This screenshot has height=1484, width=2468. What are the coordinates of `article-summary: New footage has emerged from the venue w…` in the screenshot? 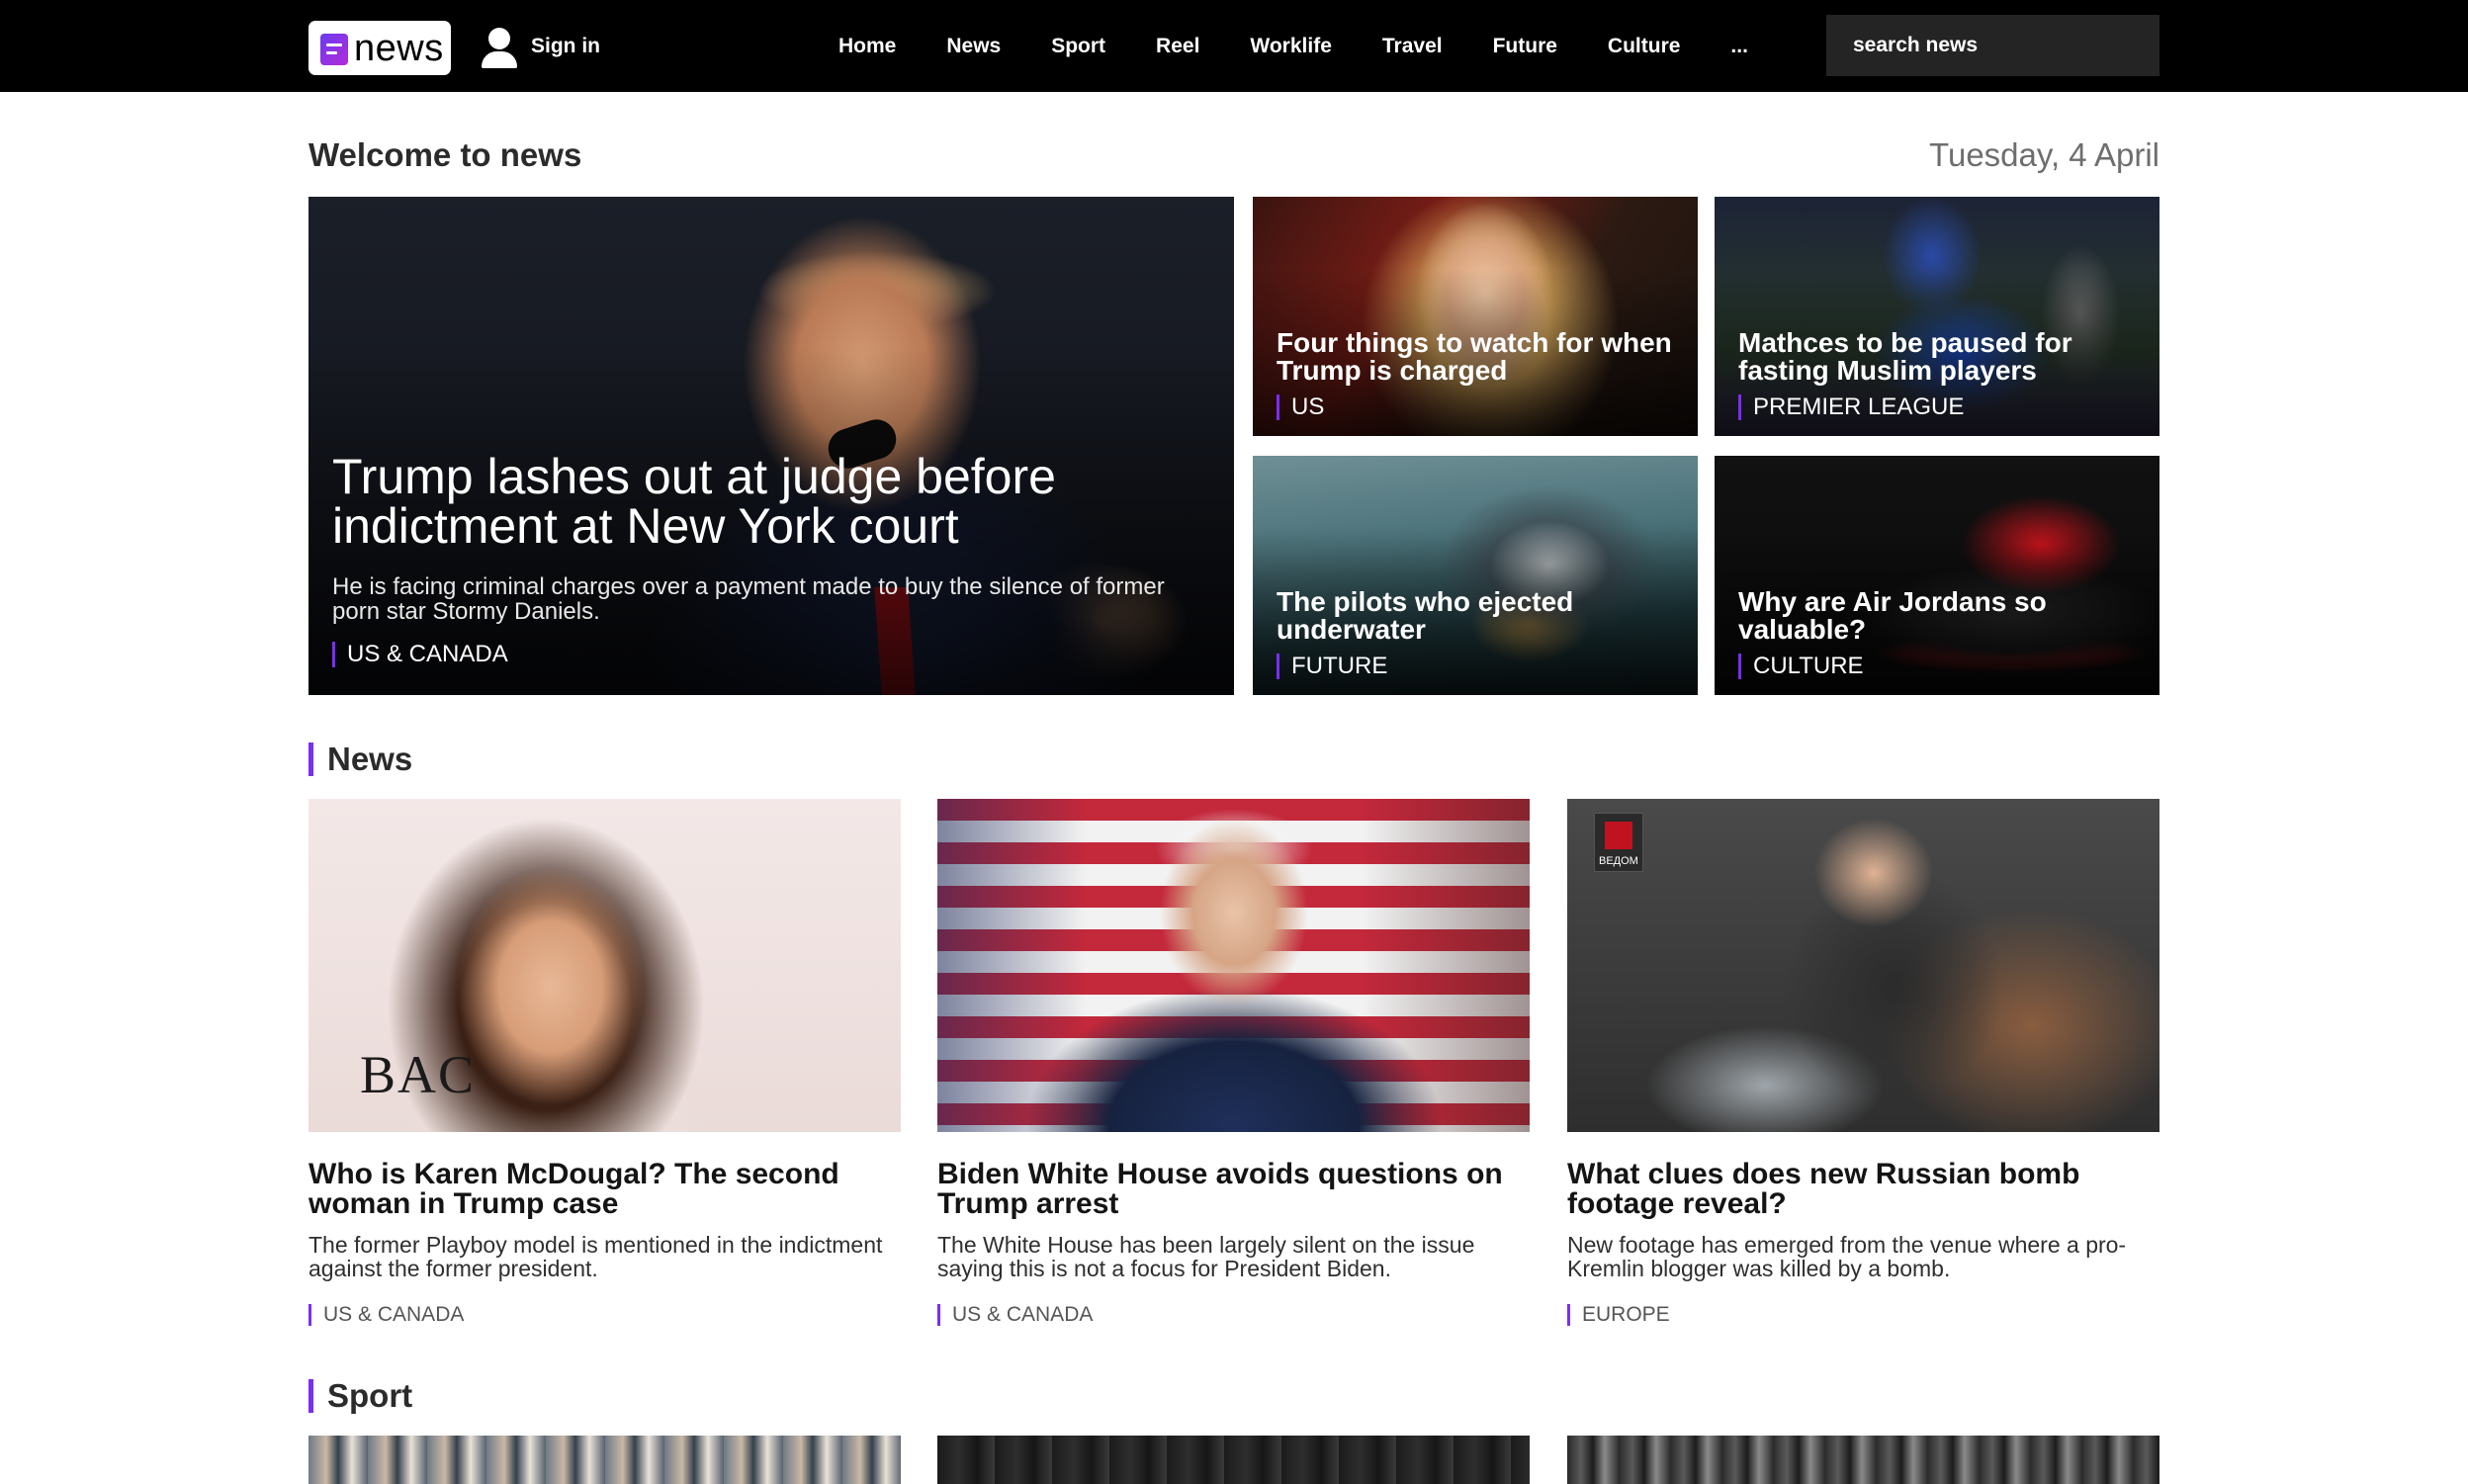 It's located at (1847, 1257).